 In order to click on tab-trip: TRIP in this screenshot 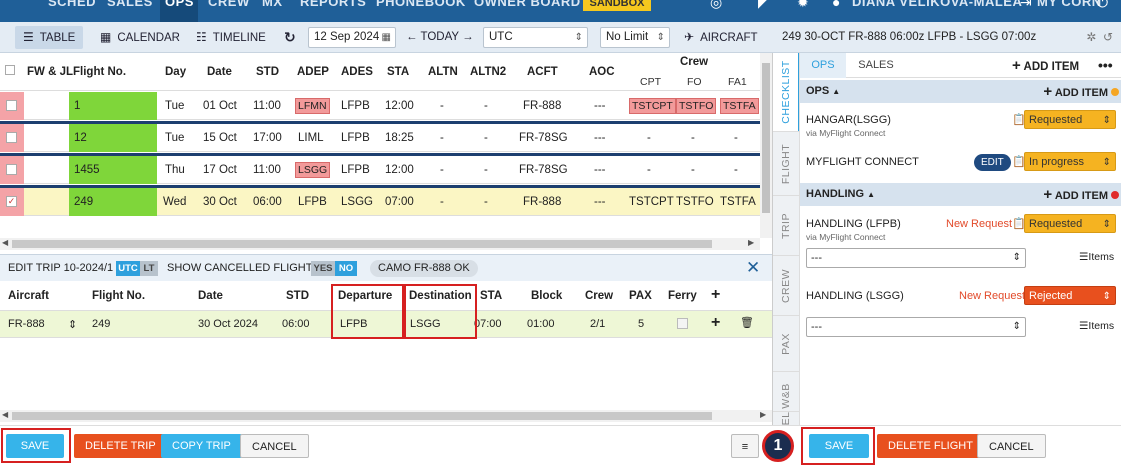, I will do `click(786, 225)`.